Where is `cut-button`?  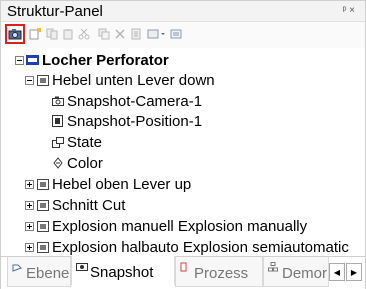
cut-button is located at coordinates (84, 34).